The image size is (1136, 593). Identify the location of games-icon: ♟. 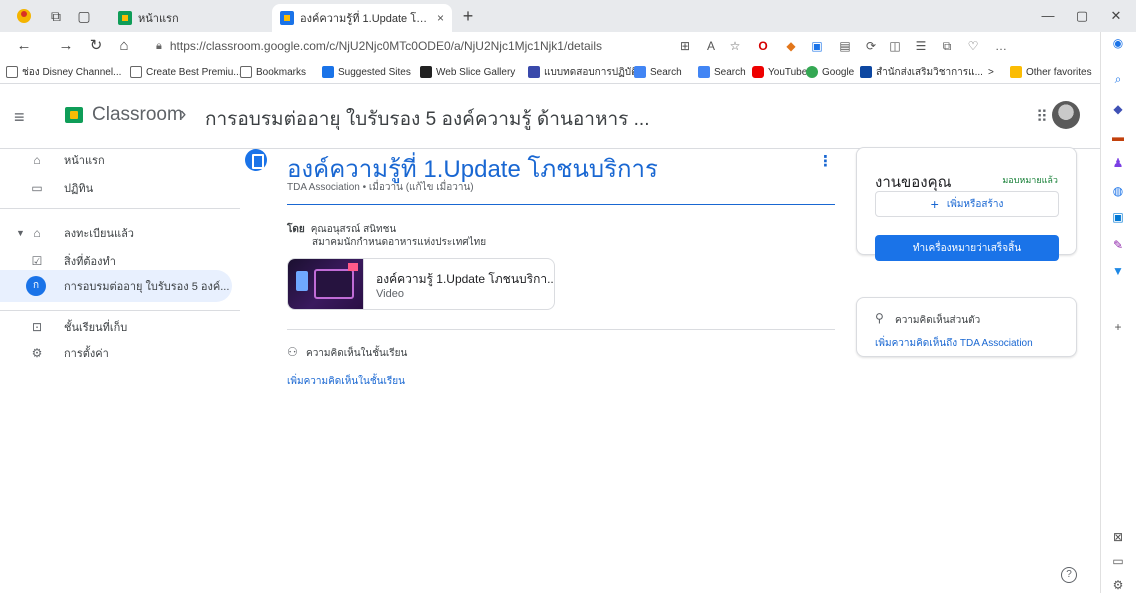
(1118, 163).